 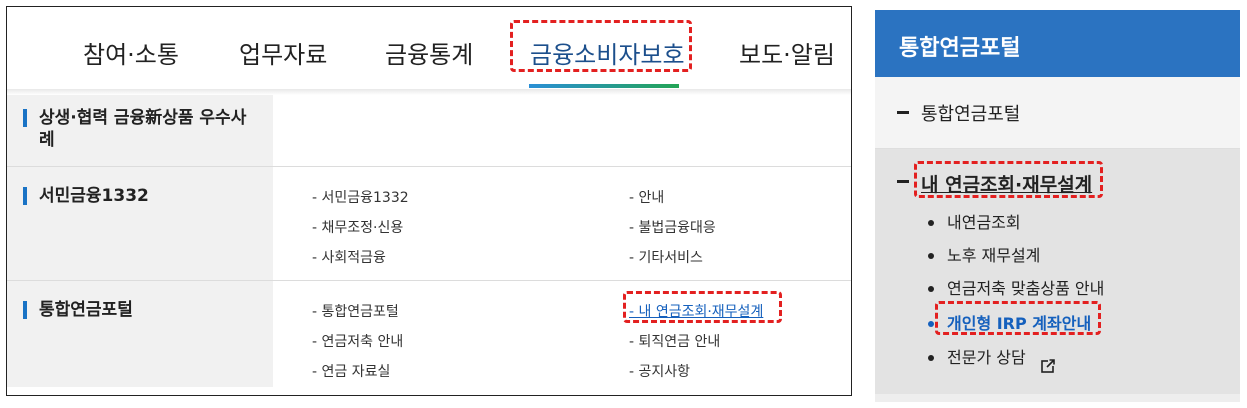 What do you see at coordinates (283, 52) in the screenshot?
I see `nav-work-data: 업무자료` at bounding box center [283, 52].